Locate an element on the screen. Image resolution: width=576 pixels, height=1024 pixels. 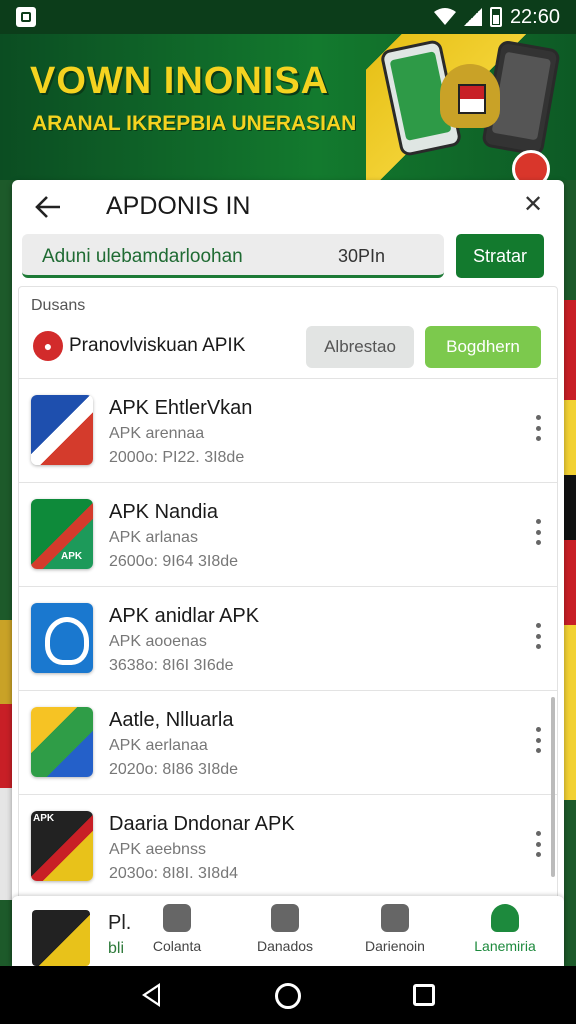
nav-item-colanta: Colanta is located at coordinates (177, 934).